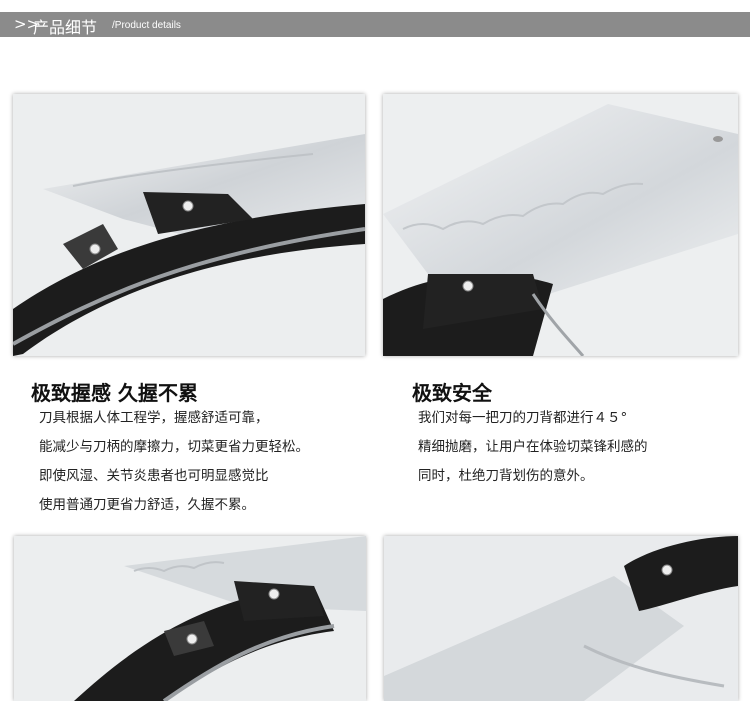 This screenshot has width=750, height=701. Describe the element at coordinates (154, 418) in the screenshot. I see `section-1-line: 刀具根据人体工程学，握感舒适可靠，` at that location.